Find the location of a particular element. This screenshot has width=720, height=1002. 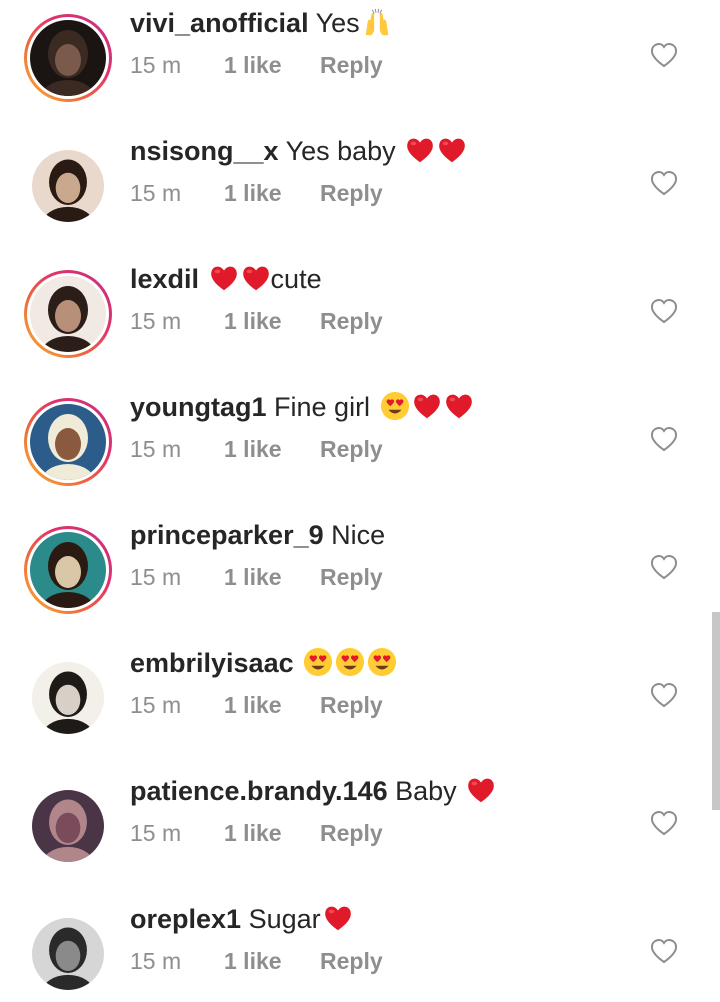

comment-text: Sugar is located at coordinates (284, 919).